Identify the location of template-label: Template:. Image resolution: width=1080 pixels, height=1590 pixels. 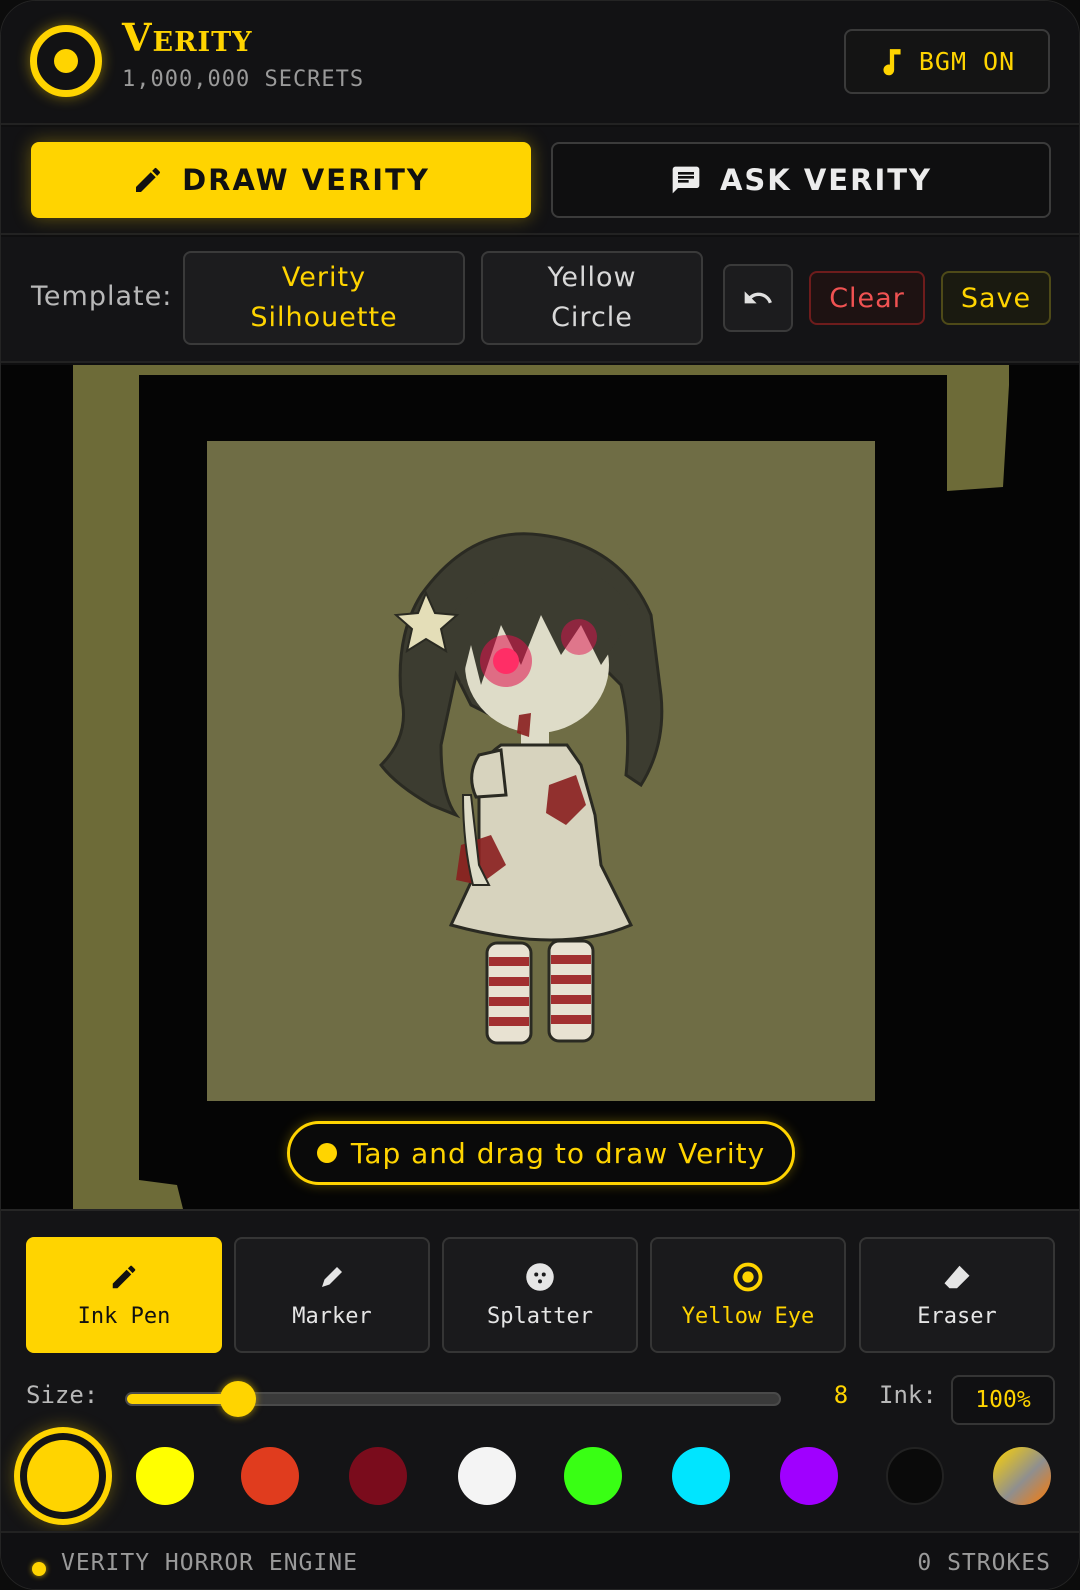
(102, 296).